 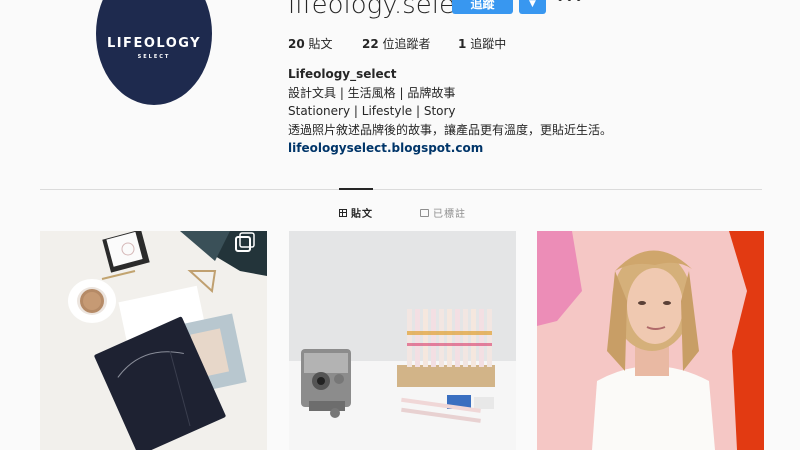 I want to click on tab-tagged-label: 已標註, so click(x=449, y=214).